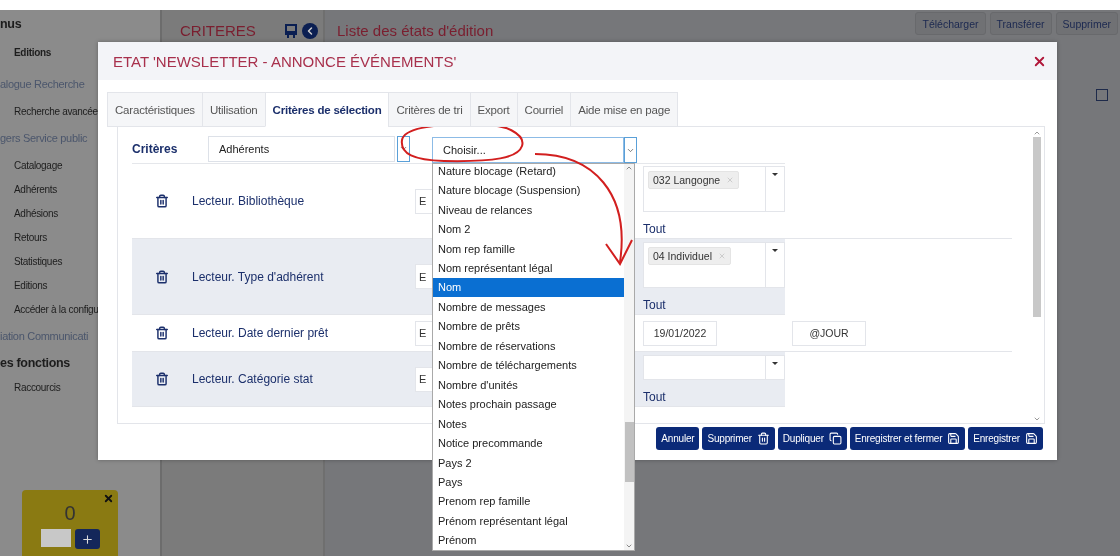 The image size is (1120, 556). I want to click on tab: Utilisation, so click(233, 109).